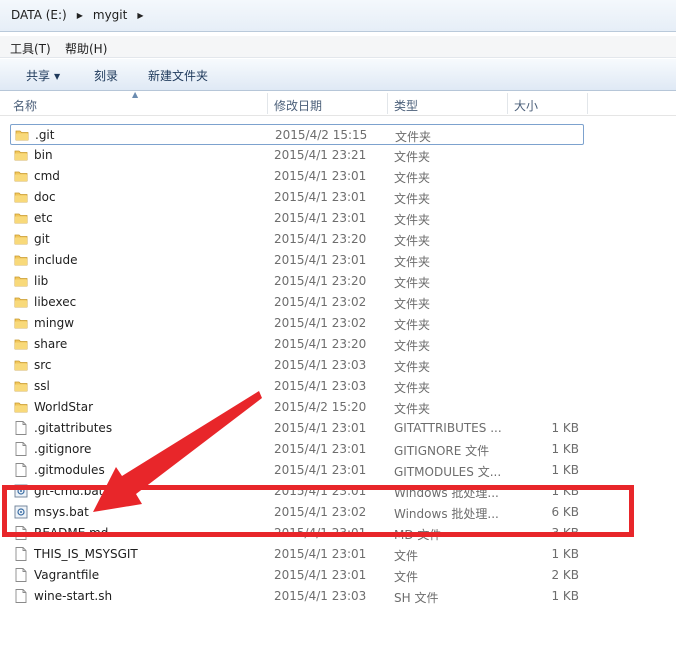  I want to click on file-row: .gitignore 2015/4/1 23:01 GITIGNORE 文件 1 KB, so click(297, 449).